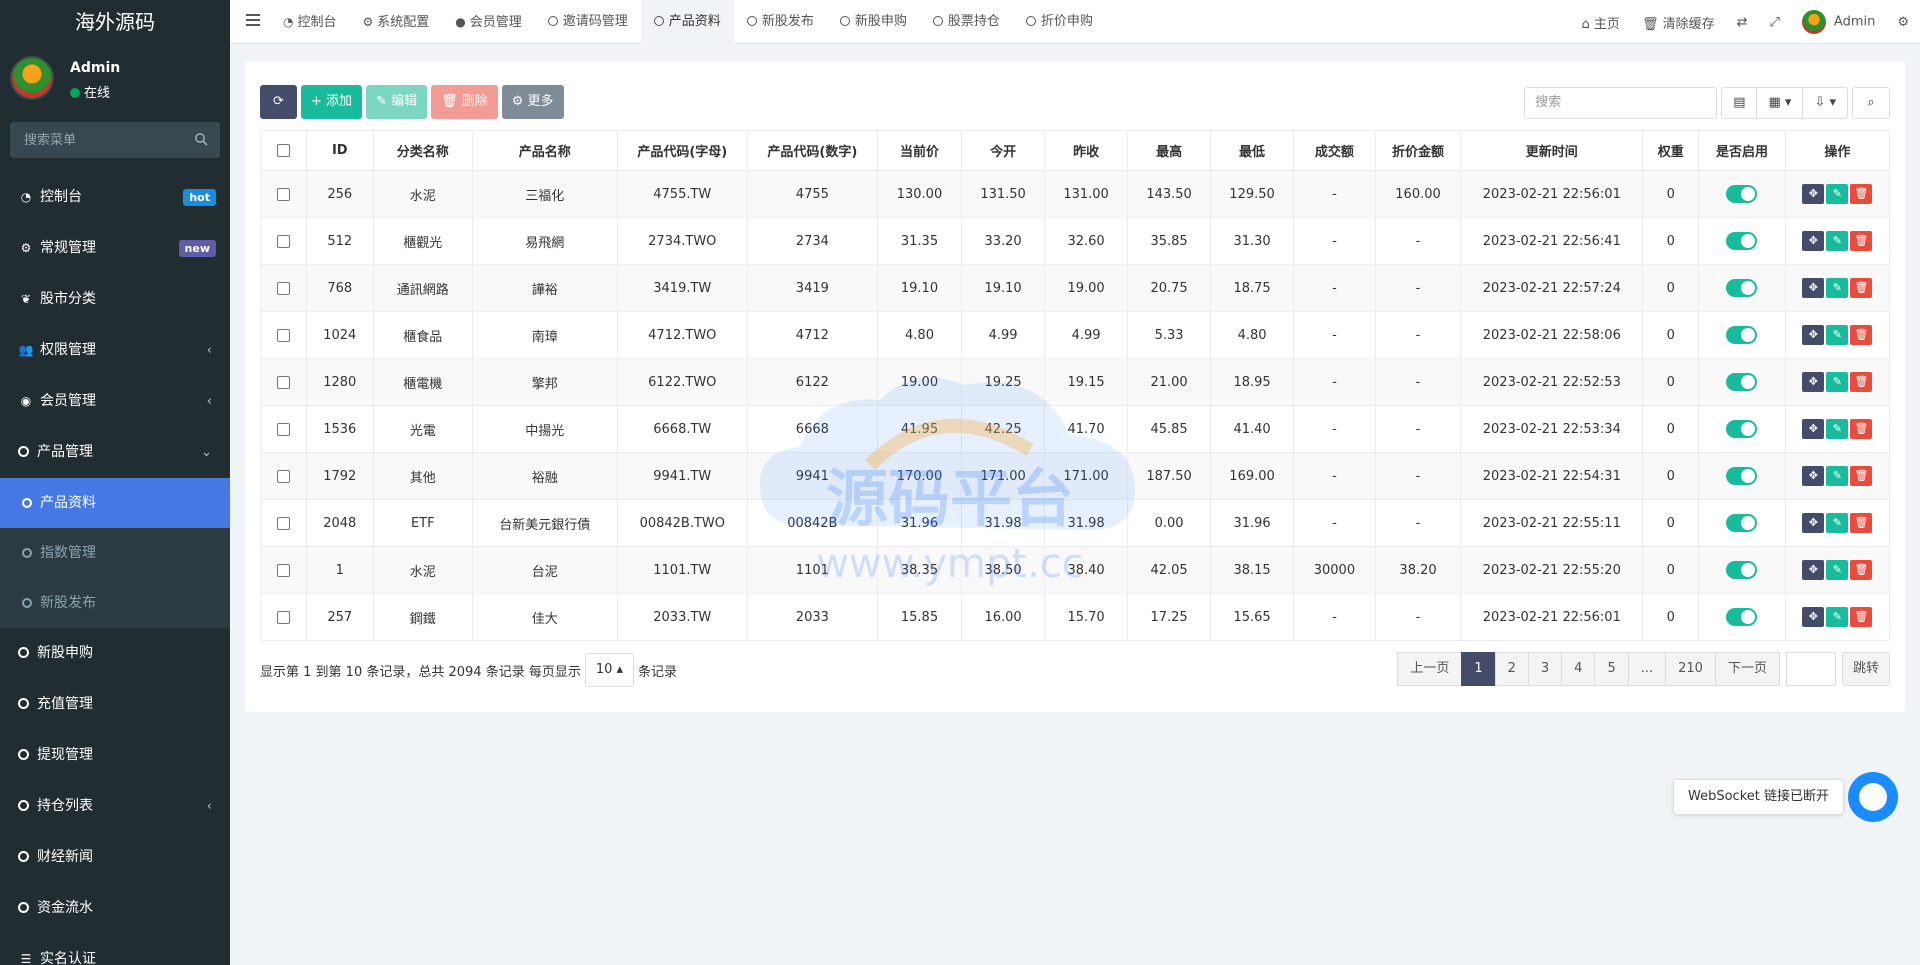 Image resolution: width=1920 pixels, height=965 pixels. Describe the element at coordinates (687, 22) in the screenshot. I see `tab-product-info: 产品资料` at that location.